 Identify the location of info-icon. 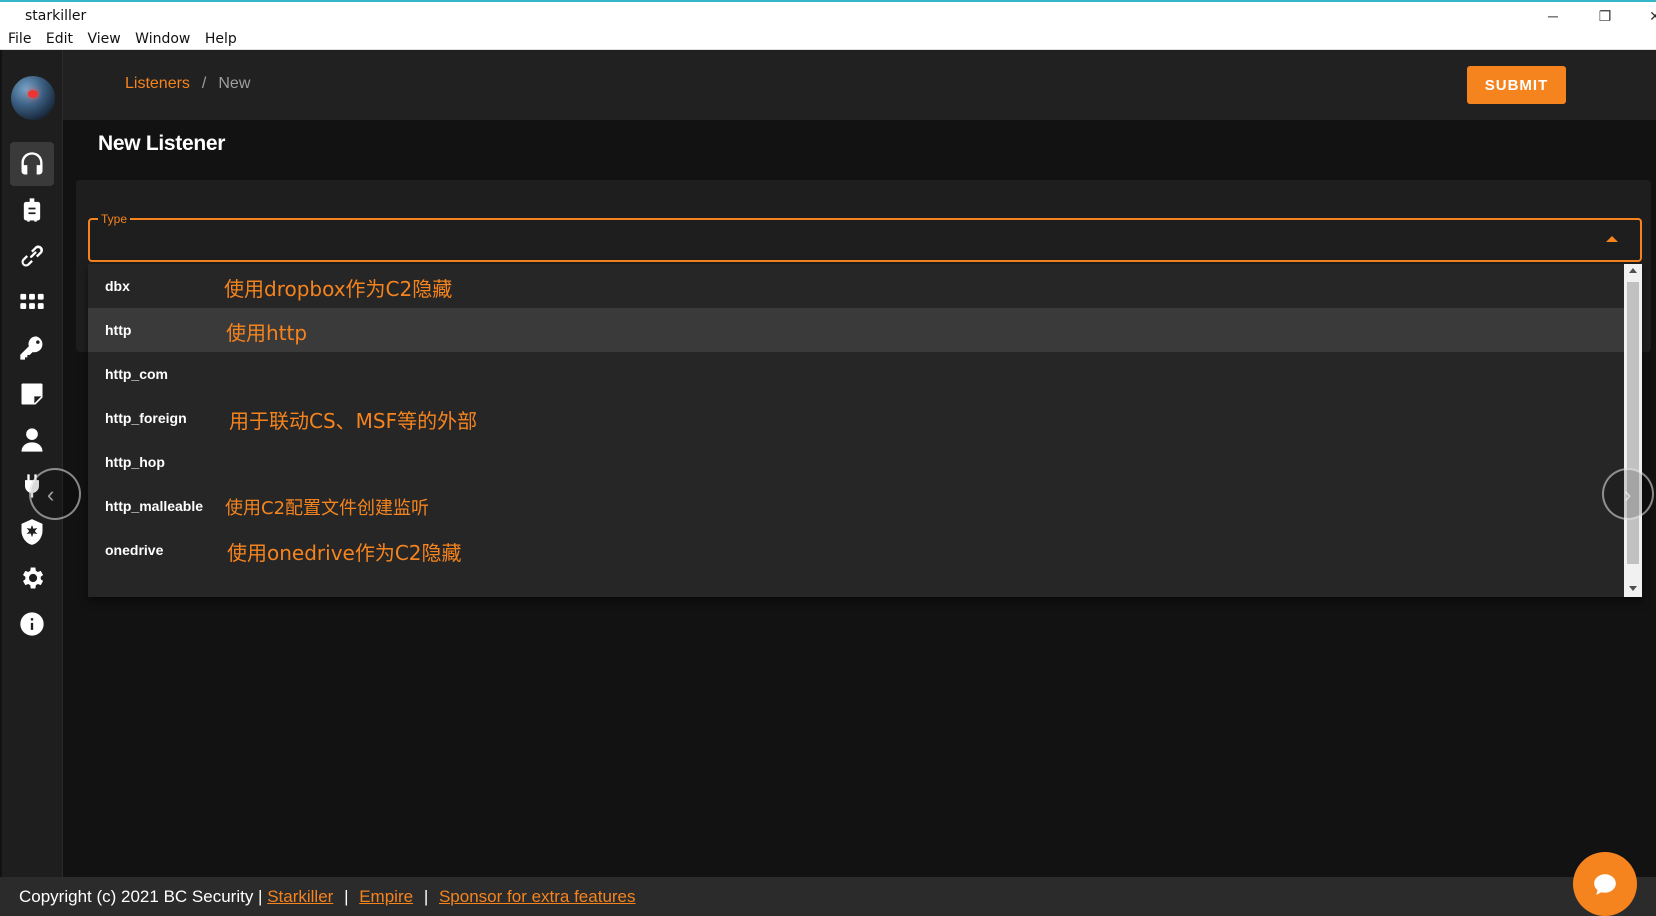
(32, 624).